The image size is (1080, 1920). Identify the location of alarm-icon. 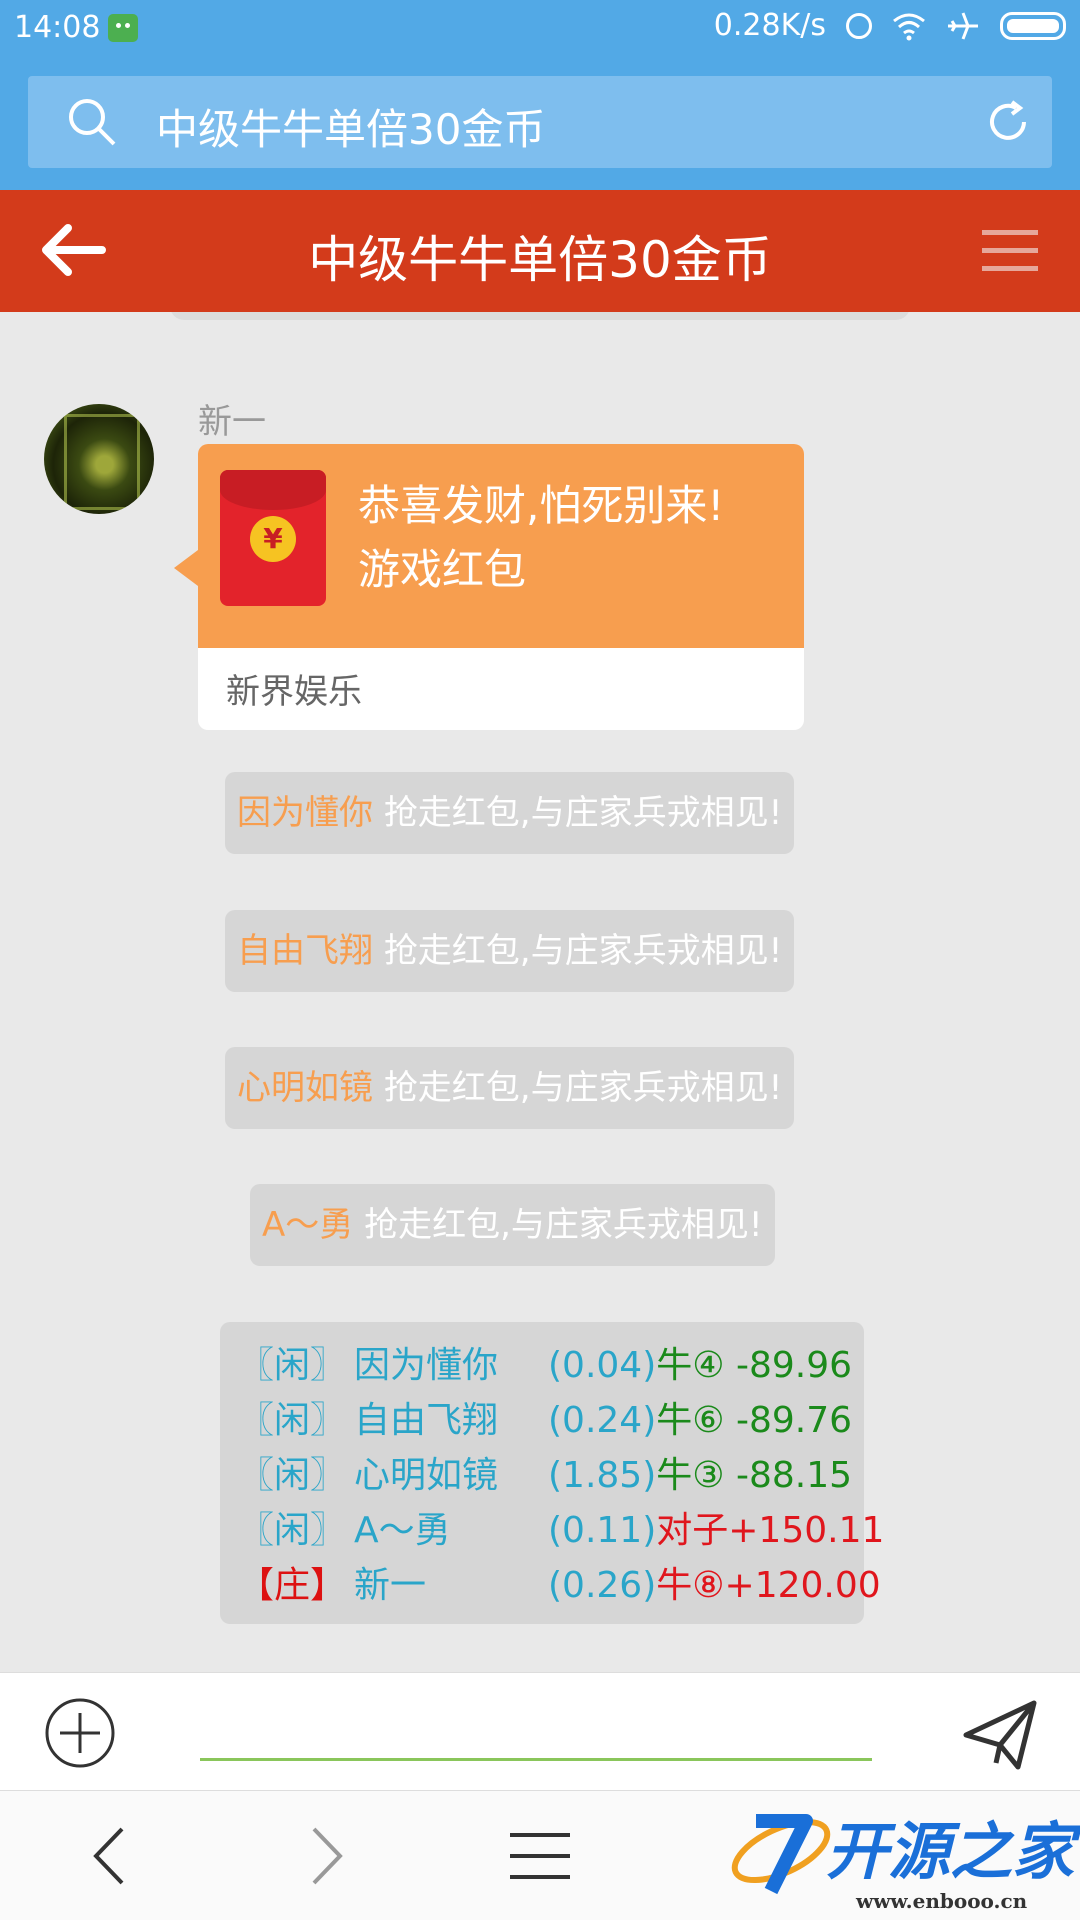
(859, 25).